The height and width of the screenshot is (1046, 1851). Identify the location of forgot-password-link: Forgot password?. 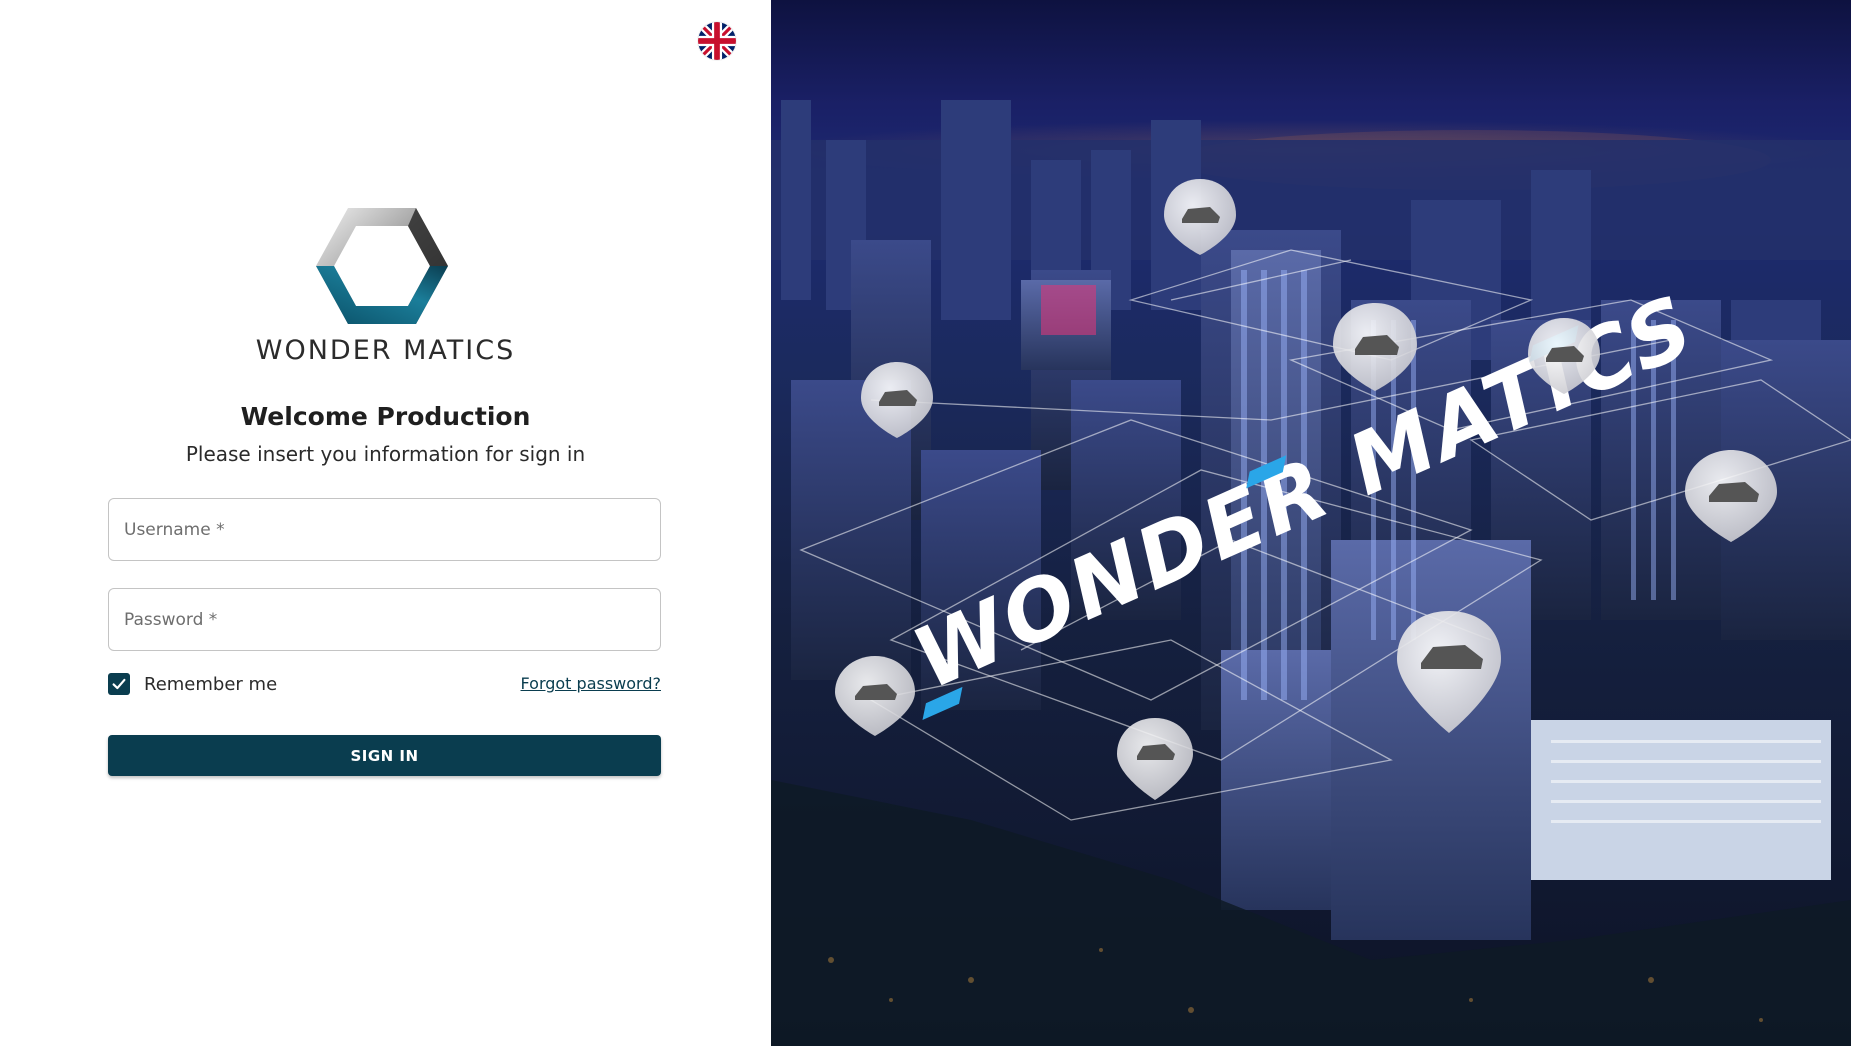
(591, 683).